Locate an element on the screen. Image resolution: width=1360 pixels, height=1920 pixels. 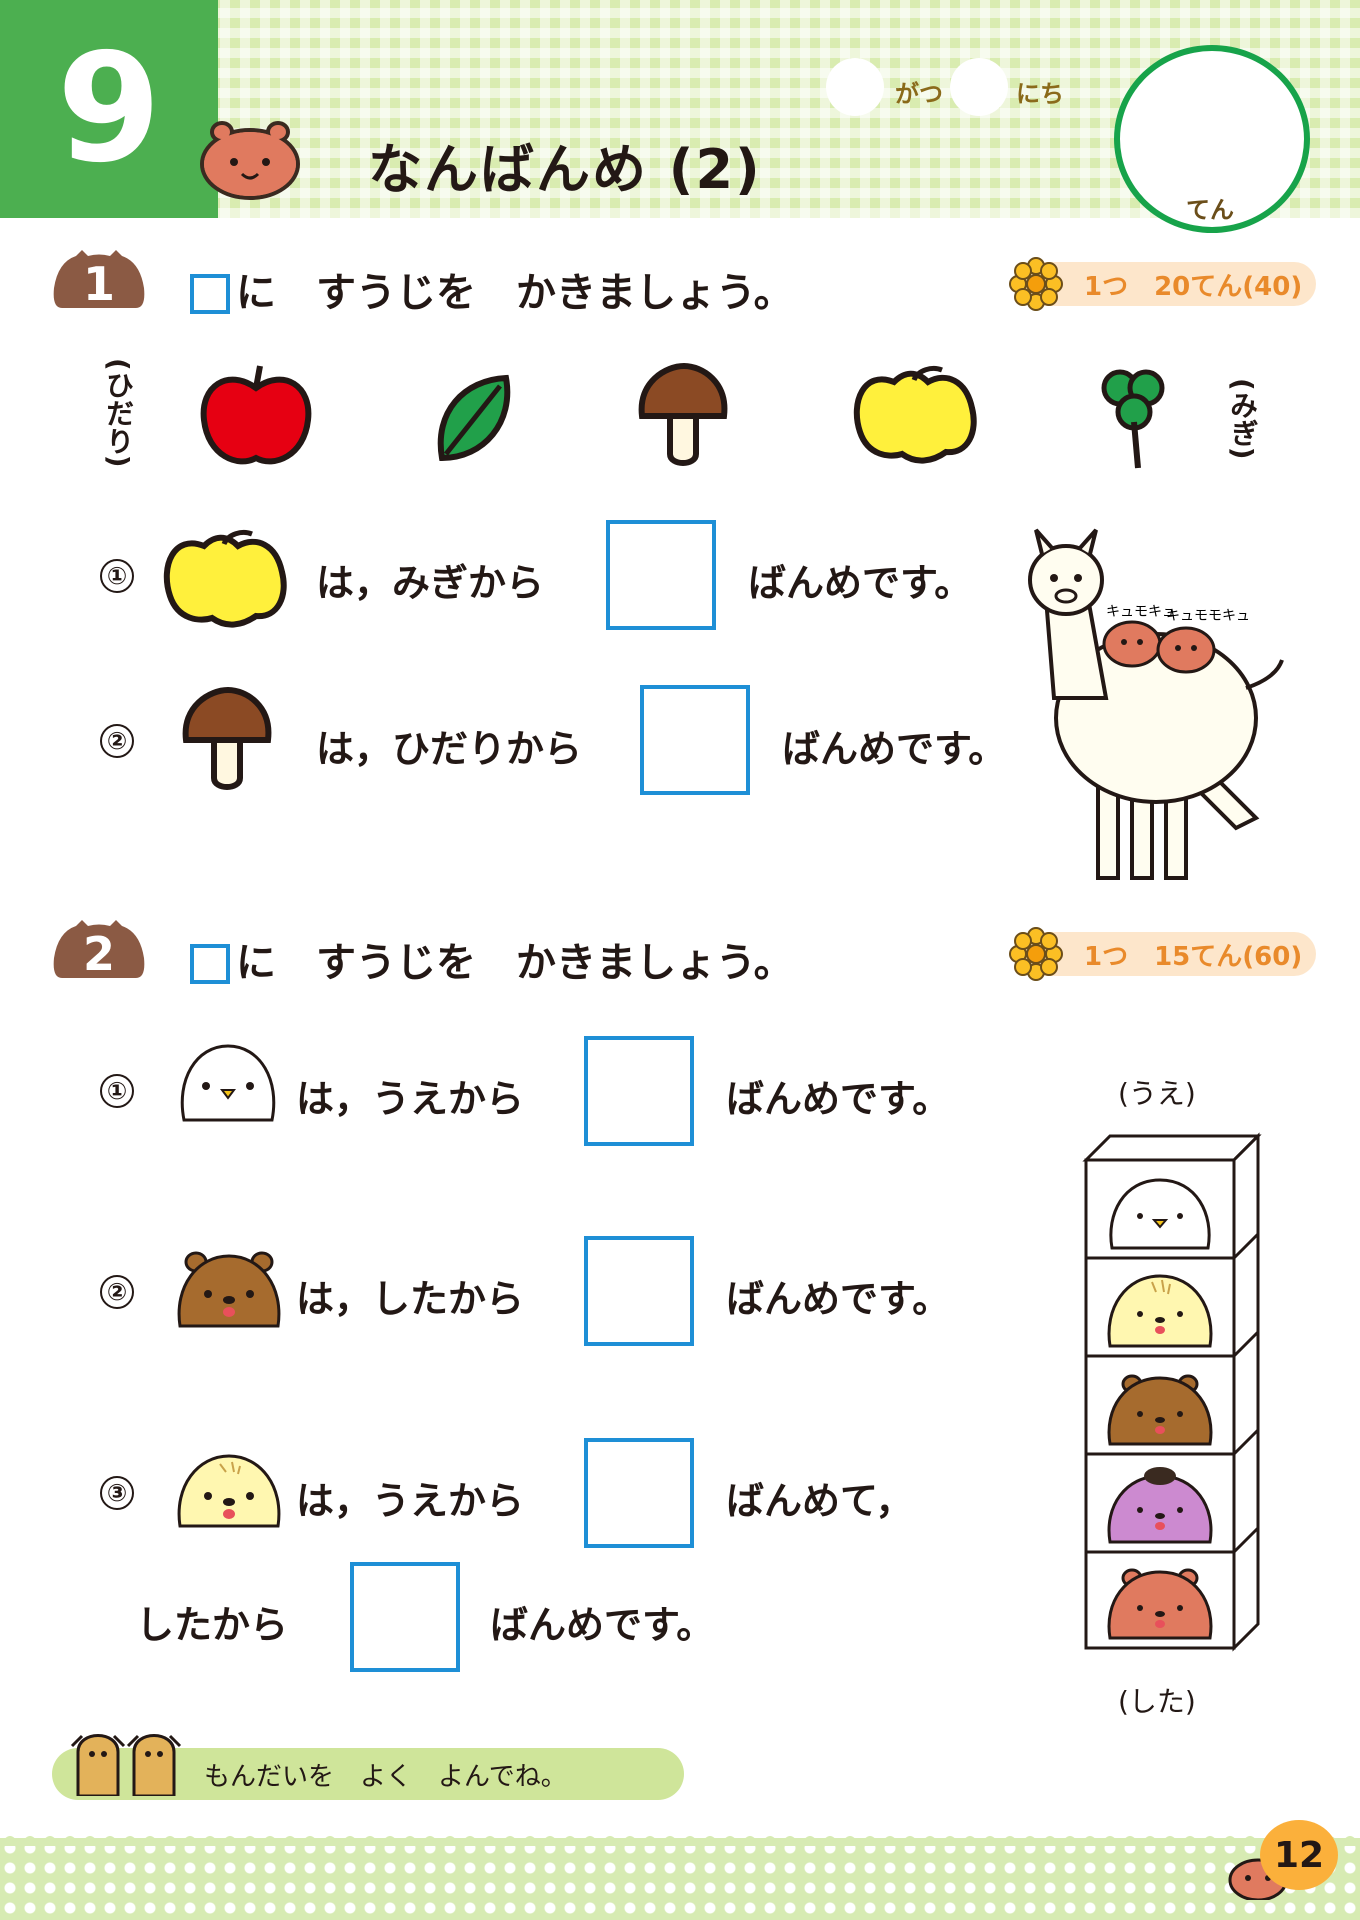
question-text: は，したから is located at coordinates (410, 1299).